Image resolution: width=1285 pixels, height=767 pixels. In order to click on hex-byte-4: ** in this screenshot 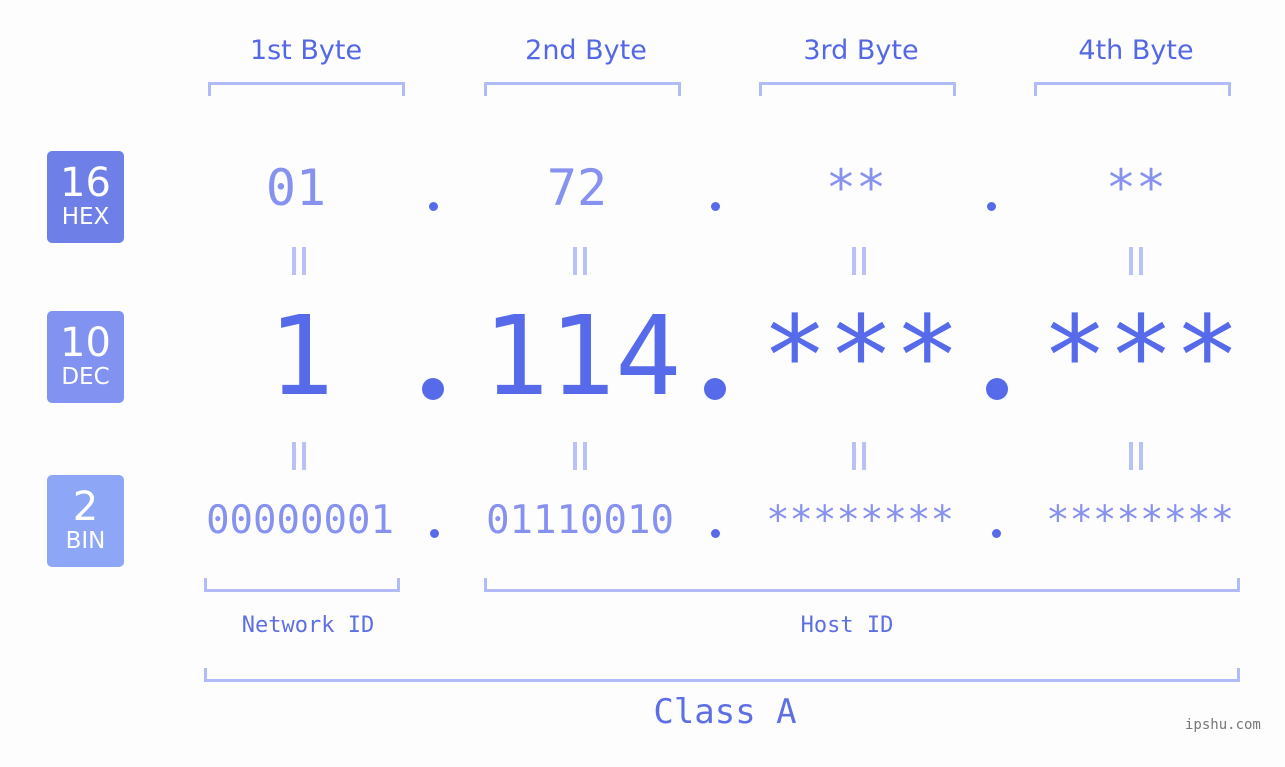, I will do `click(1136, 188)`.